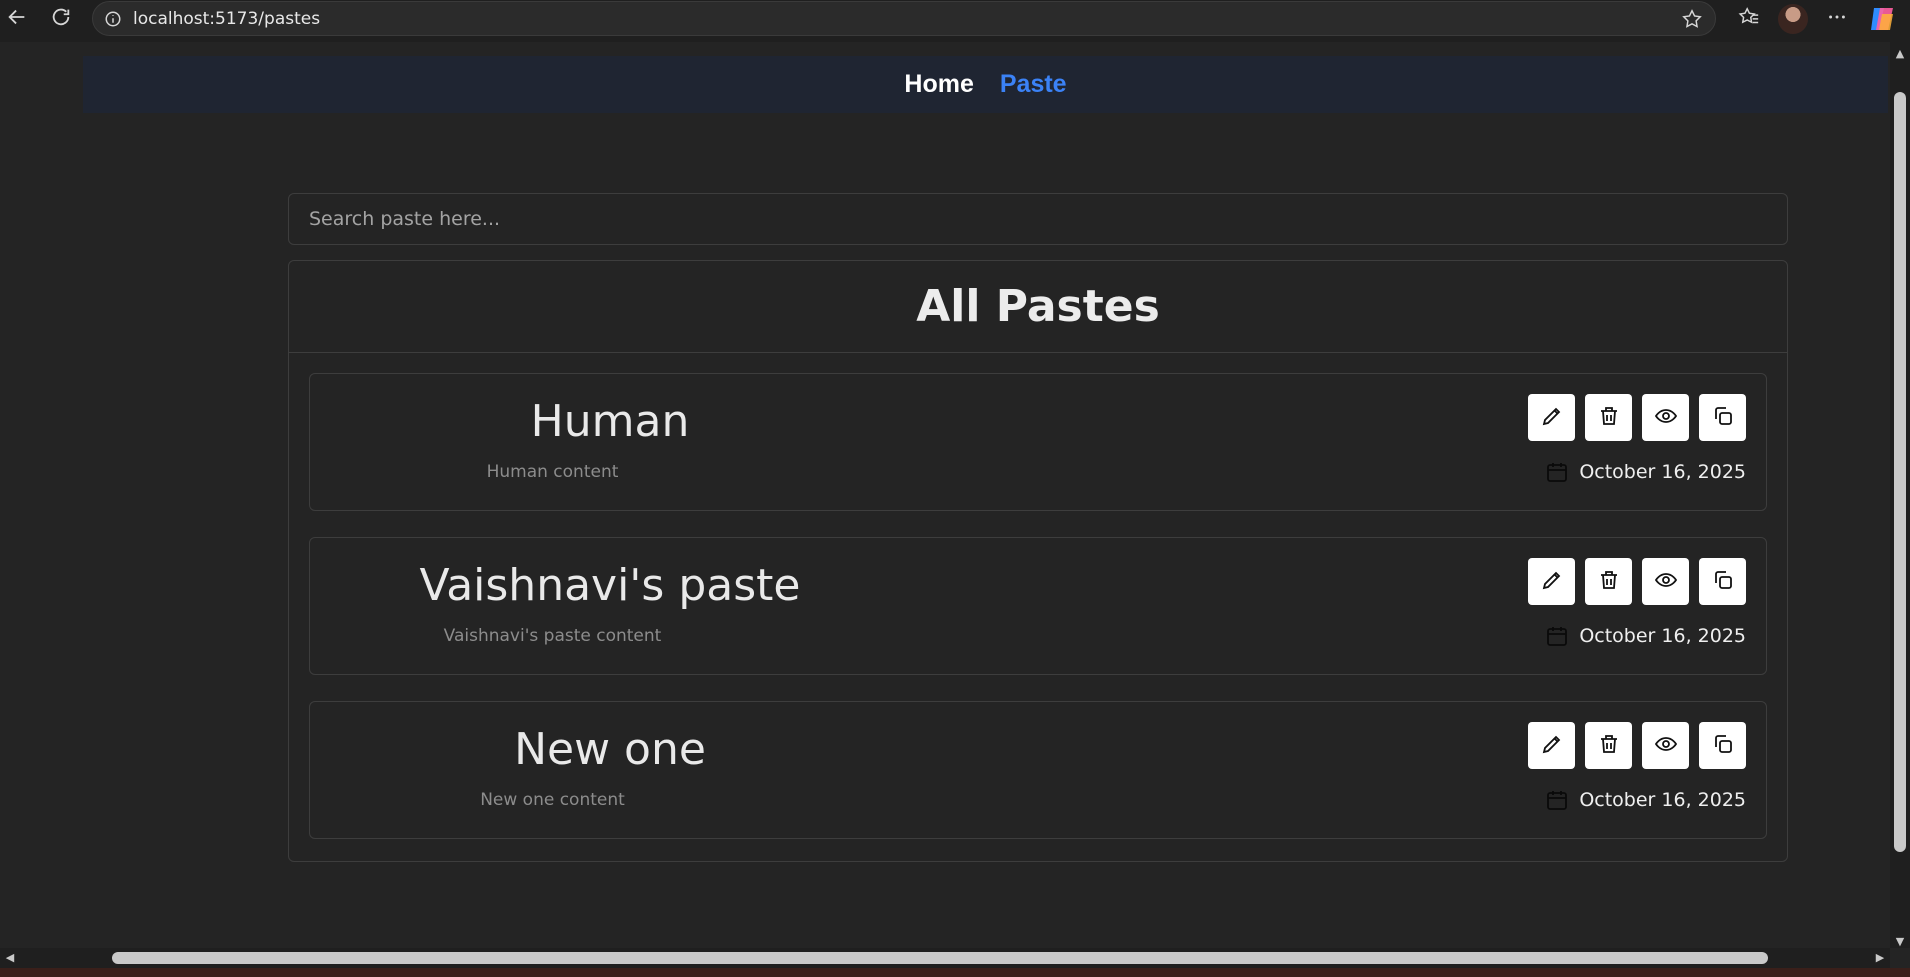 Image resolution: width=1910 pixels, height=977 pixels. What do you see at coordinates (1749, 17) in the screenshot?
I see `favorites-icon` at bounding box center [1749, 17].